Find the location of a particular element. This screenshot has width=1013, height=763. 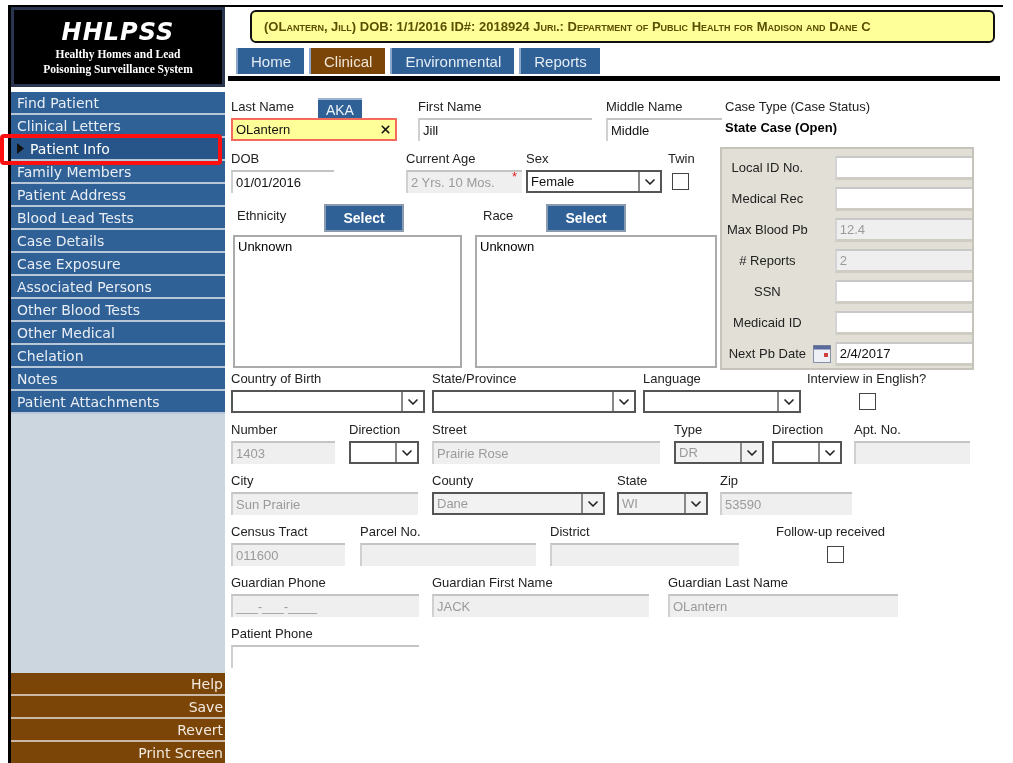

nav-tab: Home is located at coordinates (270, 61).